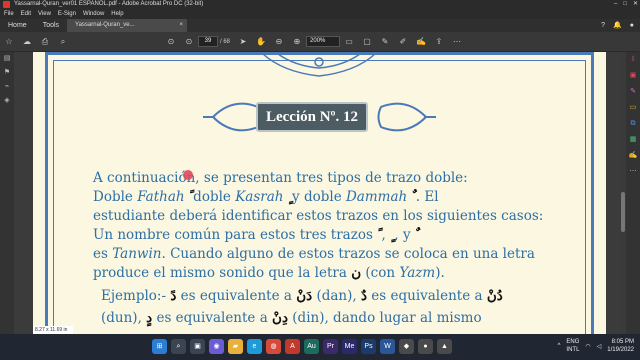 The image size is (640, 360). What do you see at coordinates (633, 193) in the screenshot?
I see `right-panel: ⇩ ▣ ✎ ▭ ⧉ ▦ ✍ ⋯` at bounding box center [633, 193].